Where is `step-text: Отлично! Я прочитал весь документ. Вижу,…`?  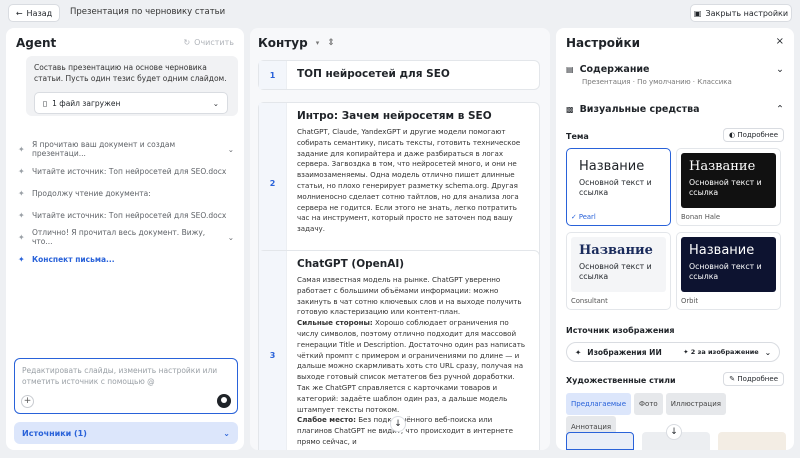
step-text: Отлично! Я прочитал весь документ. Вижу,… is located at coordinates (119, 237).